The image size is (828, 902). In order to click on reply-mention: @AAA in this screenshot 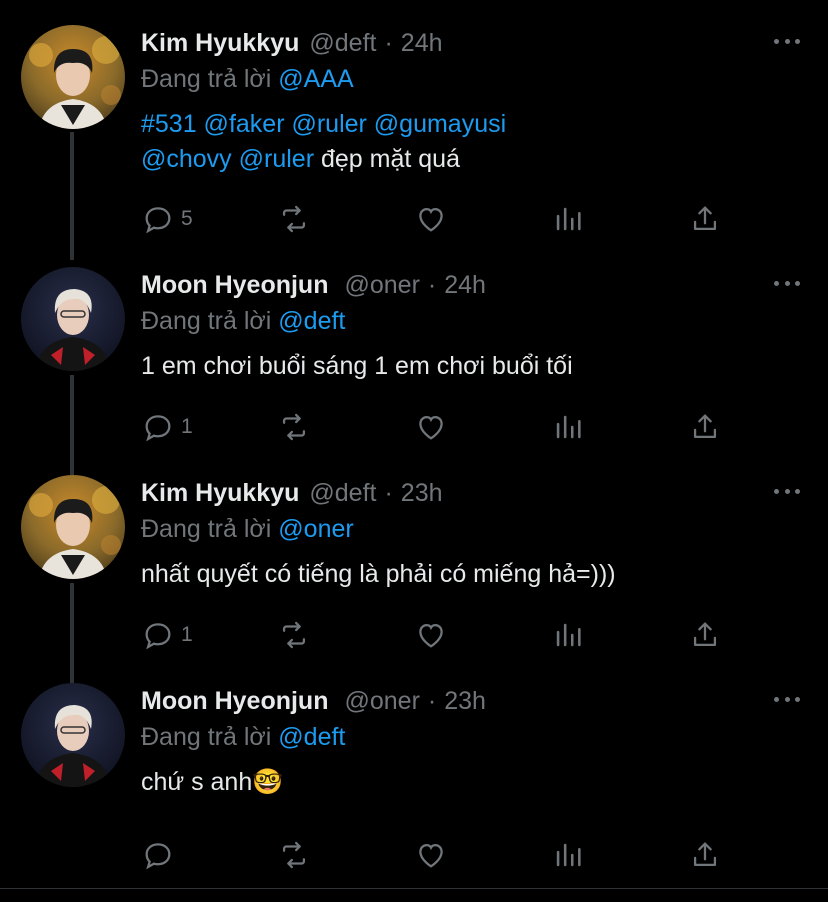, I will do `click(315, 79)`.